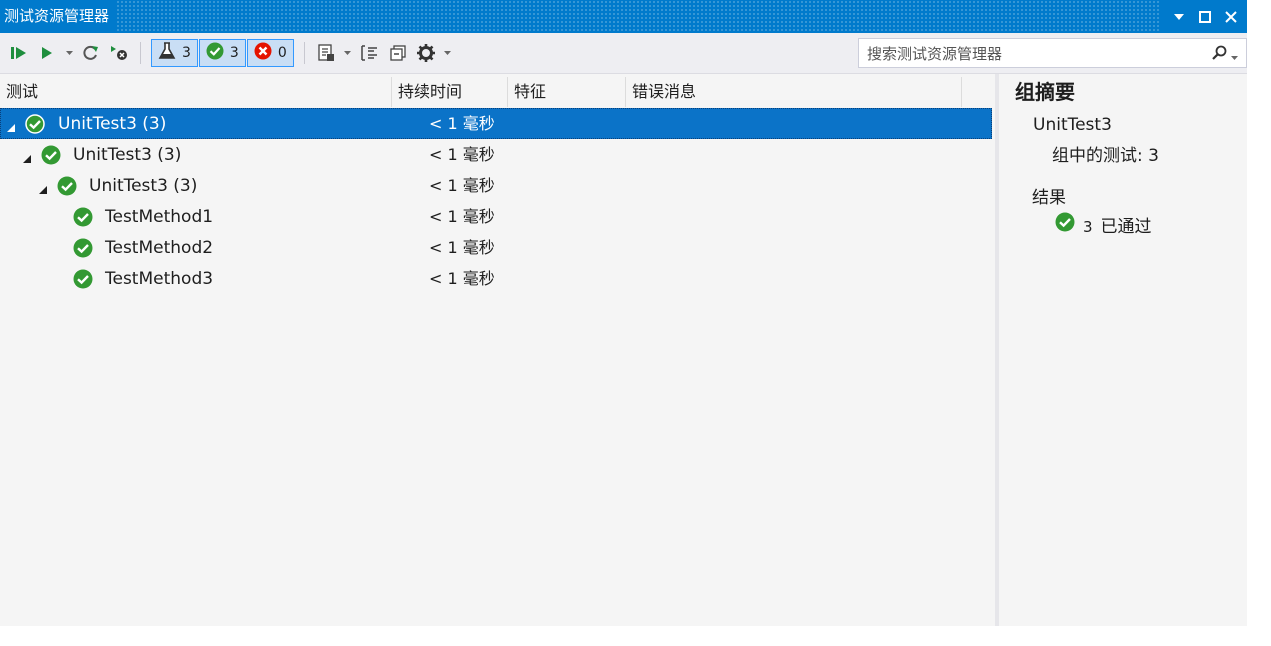 The image size is (1271, 646). I want to click on cancel-run-icon, so click(119, 53).